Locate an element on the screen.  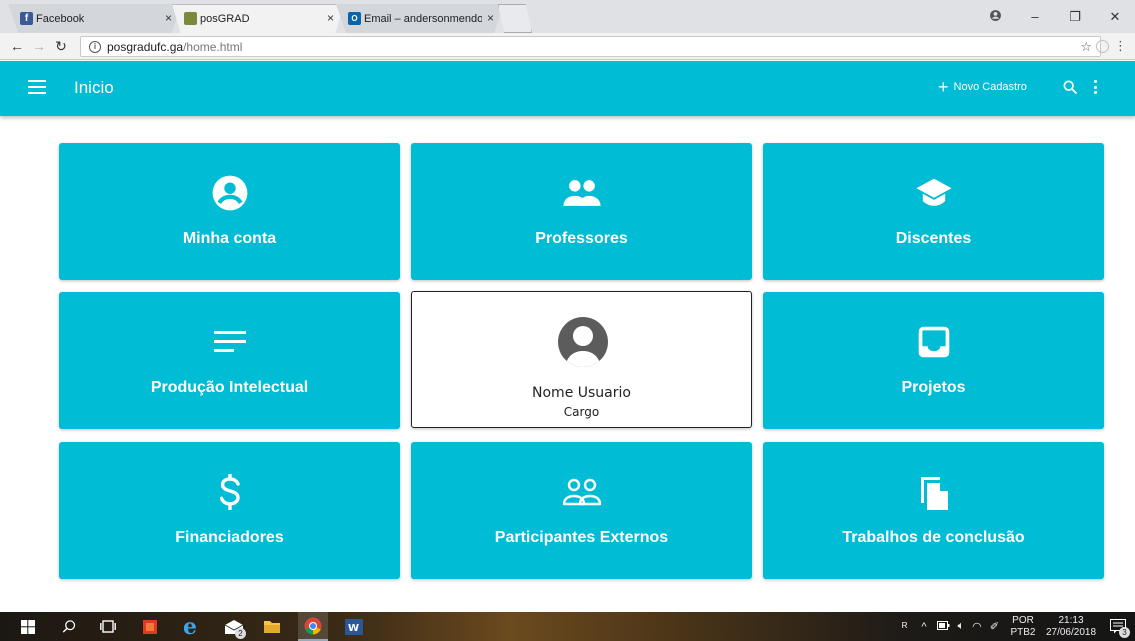
card-label: Projetos is located at coordinates (933, 387).